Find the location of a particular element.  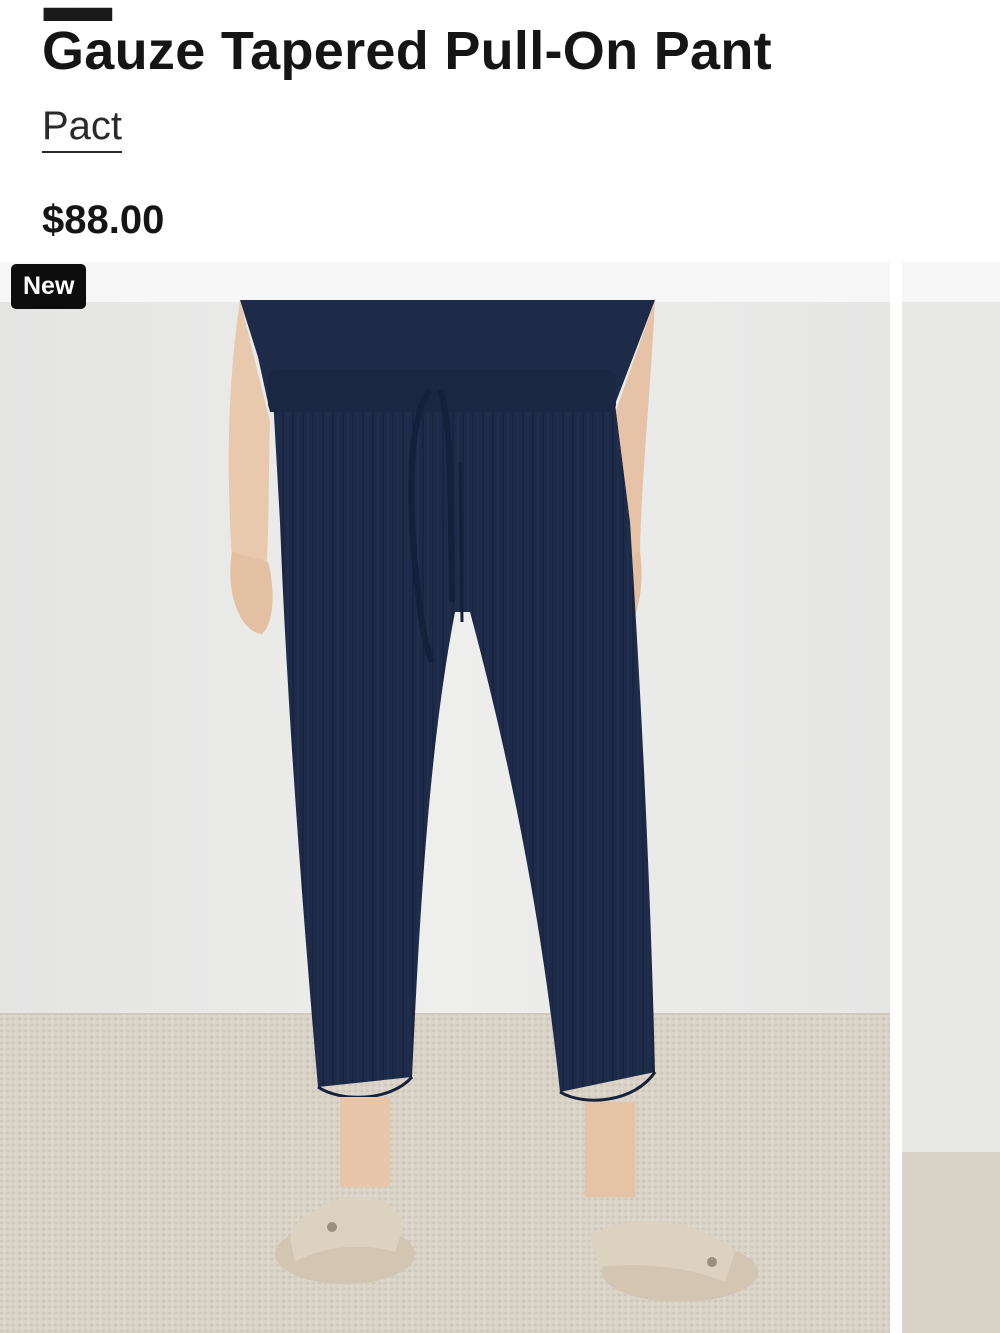

product-image-next is located at coordinates (951, 797).